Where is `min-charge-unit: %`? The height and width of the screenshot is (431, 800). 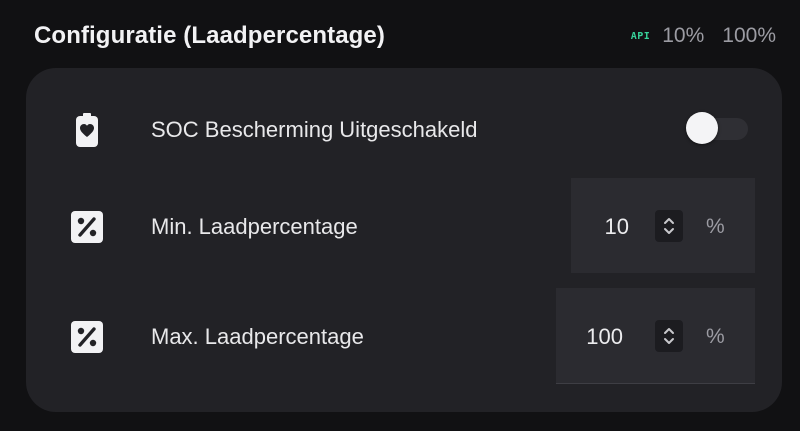 min-charge-unit: % is located at coordinates (715, 226).